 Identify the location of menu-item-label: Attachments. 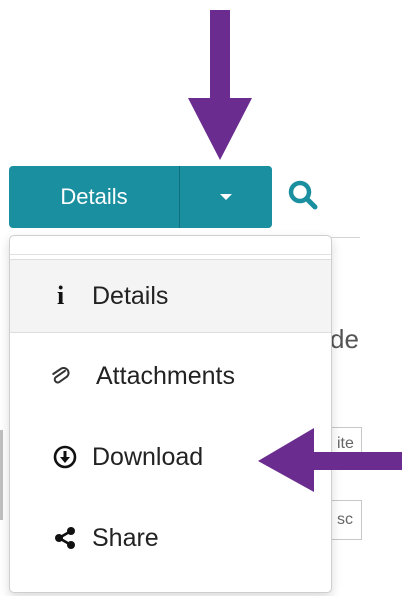
(165, 375).